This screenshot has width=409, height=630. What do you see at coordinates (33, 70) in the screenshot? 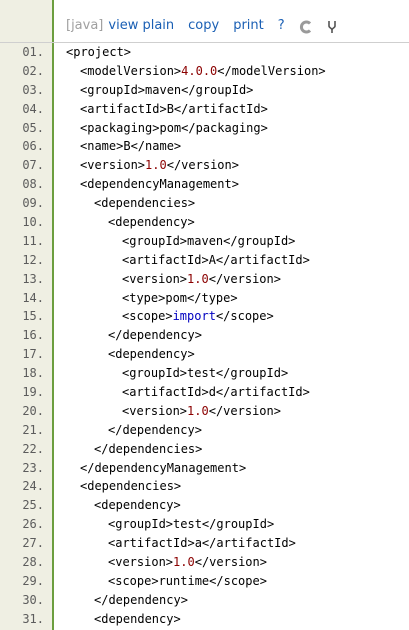
I see `line-number: 02.` at bounding box center [33, 70].